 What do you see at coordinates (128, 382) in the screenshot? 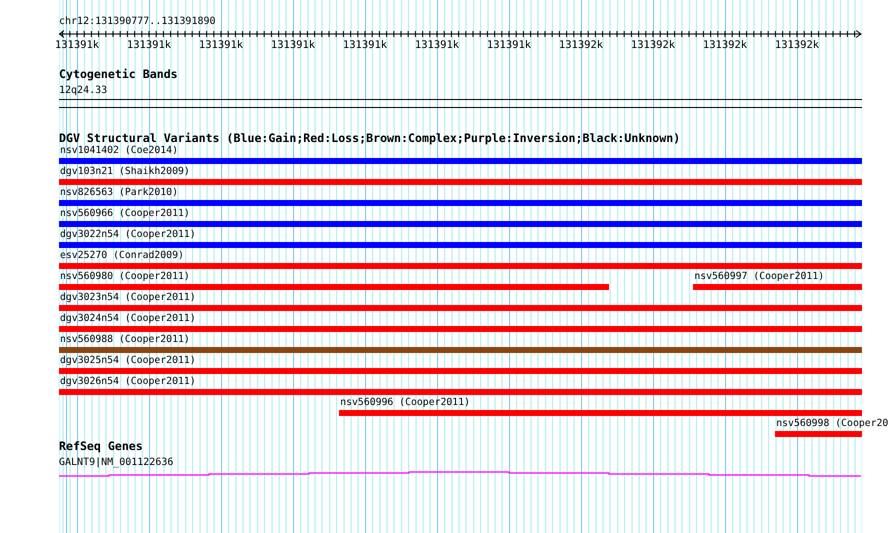
I see `variant-label: dgv3026n54 (Cooper2011)` at bounding box center [128, 382].